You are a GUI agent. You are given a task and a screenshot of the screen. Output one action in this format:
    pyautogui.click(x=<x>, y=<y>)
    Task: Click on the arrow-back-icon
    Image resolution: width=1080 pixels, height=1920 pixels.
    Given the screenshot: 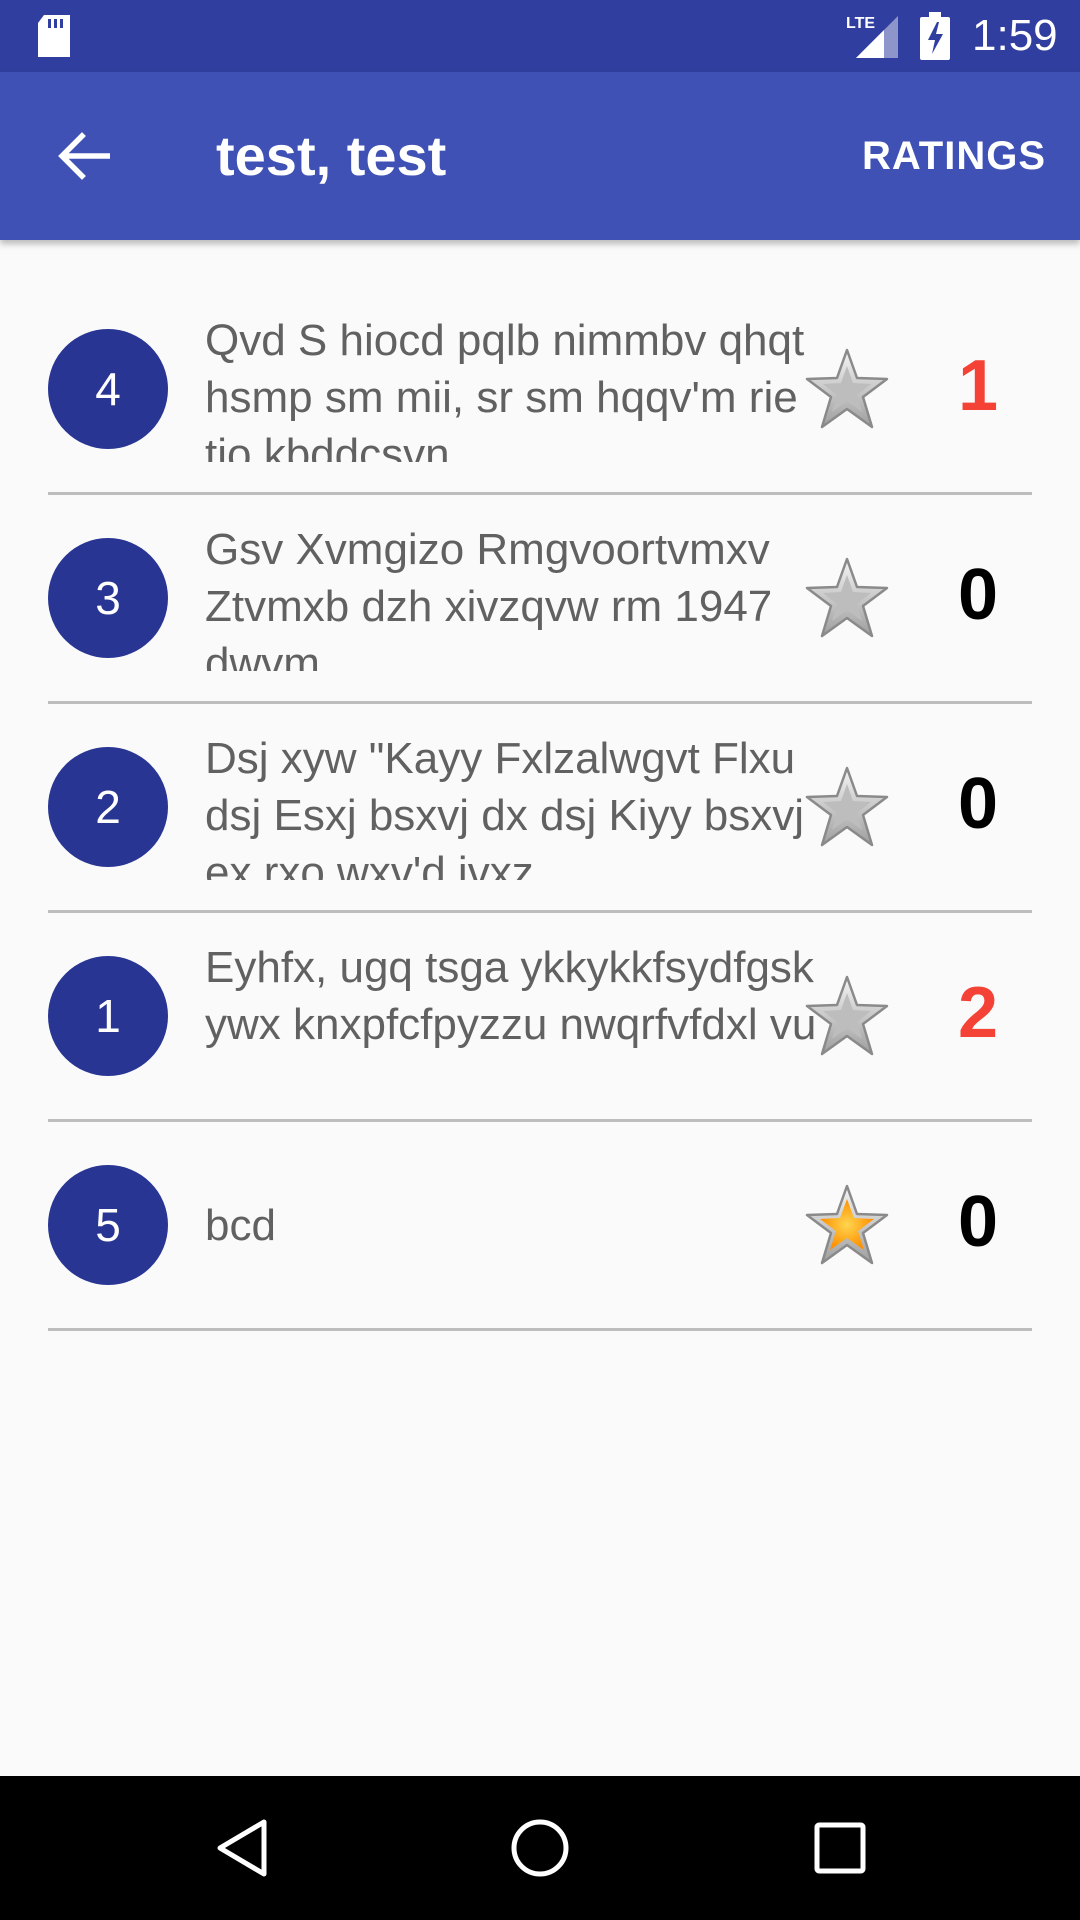 What is the action you would take?
    pyautogui.click(x=84, y=156)
    